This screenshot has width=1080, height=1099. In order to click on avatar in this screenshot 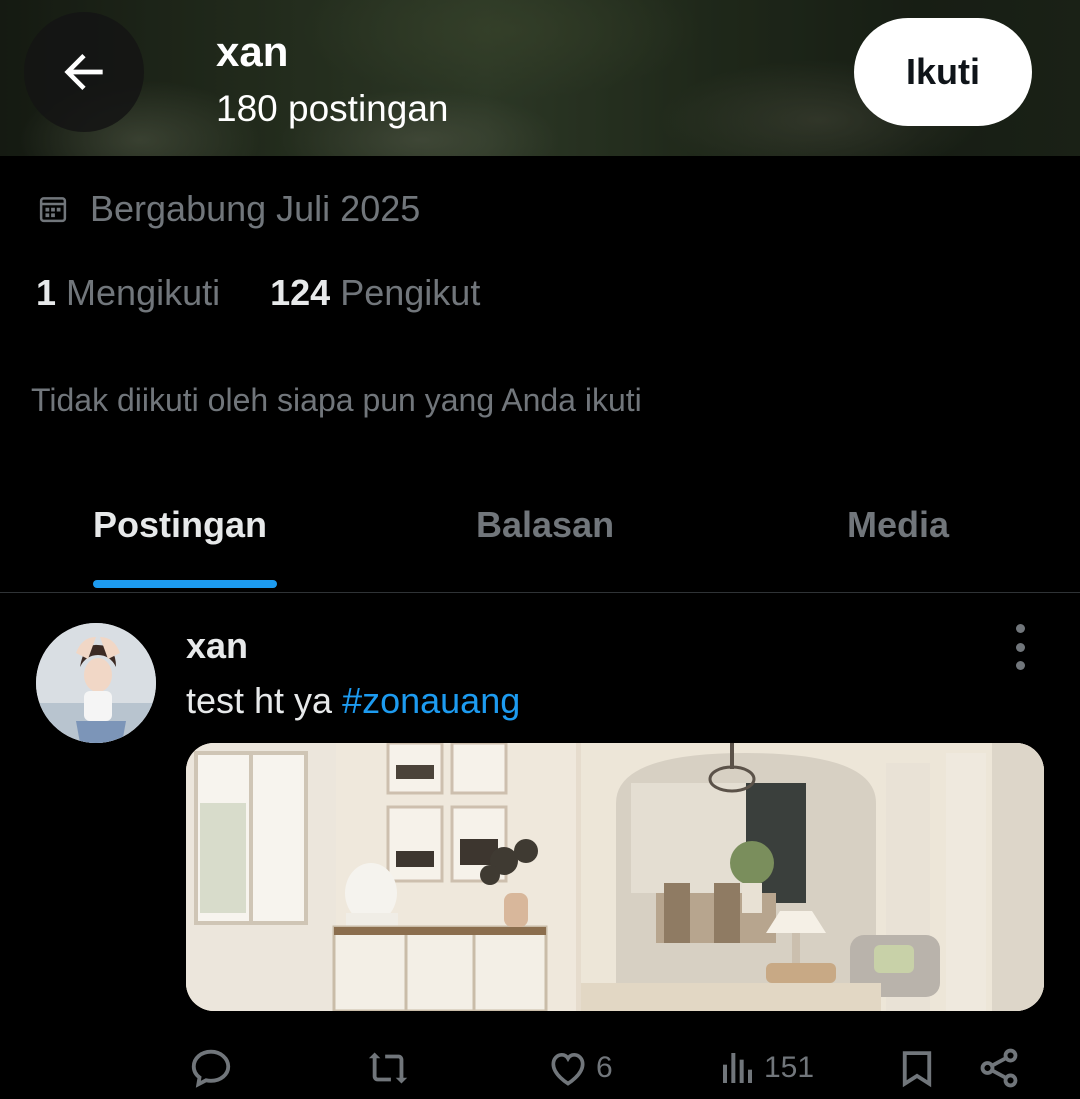, I will do `click(96, 683)`.